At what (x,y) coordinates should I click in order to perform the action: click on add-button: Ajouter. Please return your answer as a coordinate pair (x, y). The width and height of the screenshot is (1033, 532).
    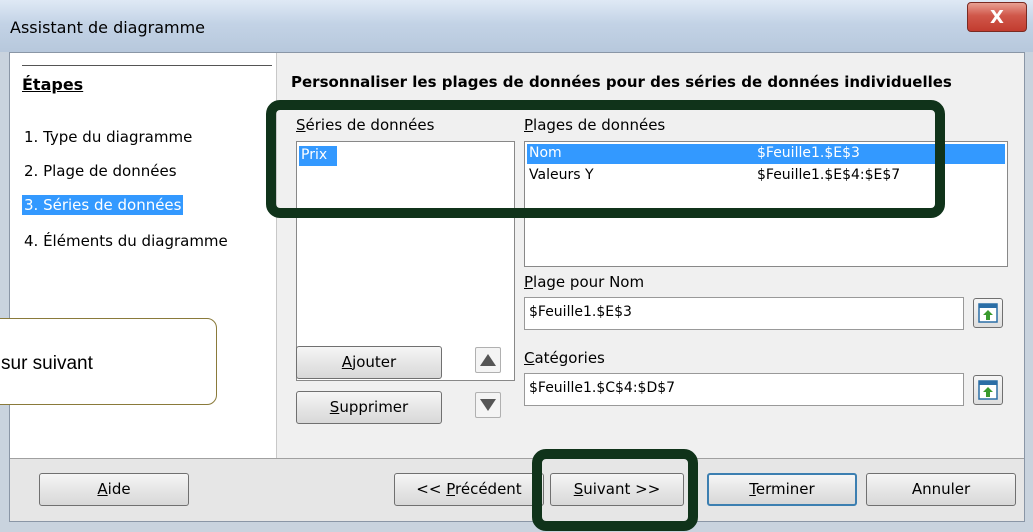
    Looking at the image, I should click on (369, 362).